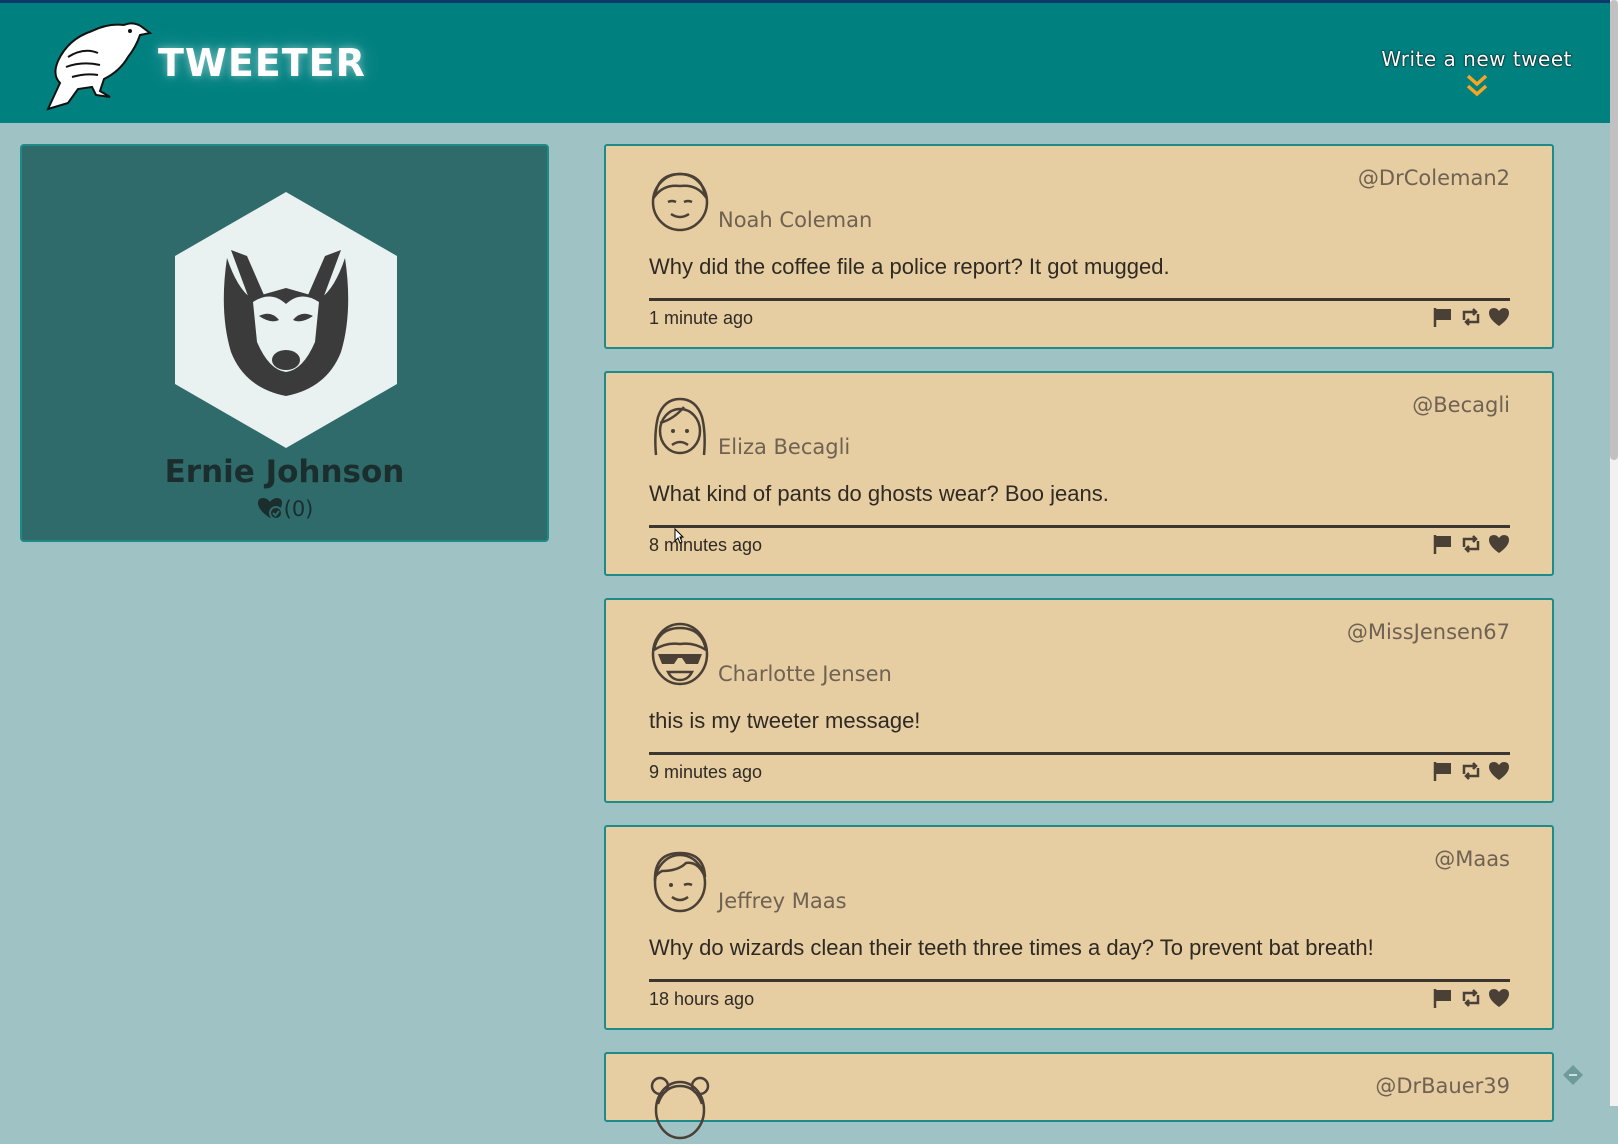 The height and width of the screenshot is (1144, 1618). What do you see at coordinates (1573, 1075) in the screenshot?
I see `diamond-tag-icon` at bounding box center [1573, 1075].